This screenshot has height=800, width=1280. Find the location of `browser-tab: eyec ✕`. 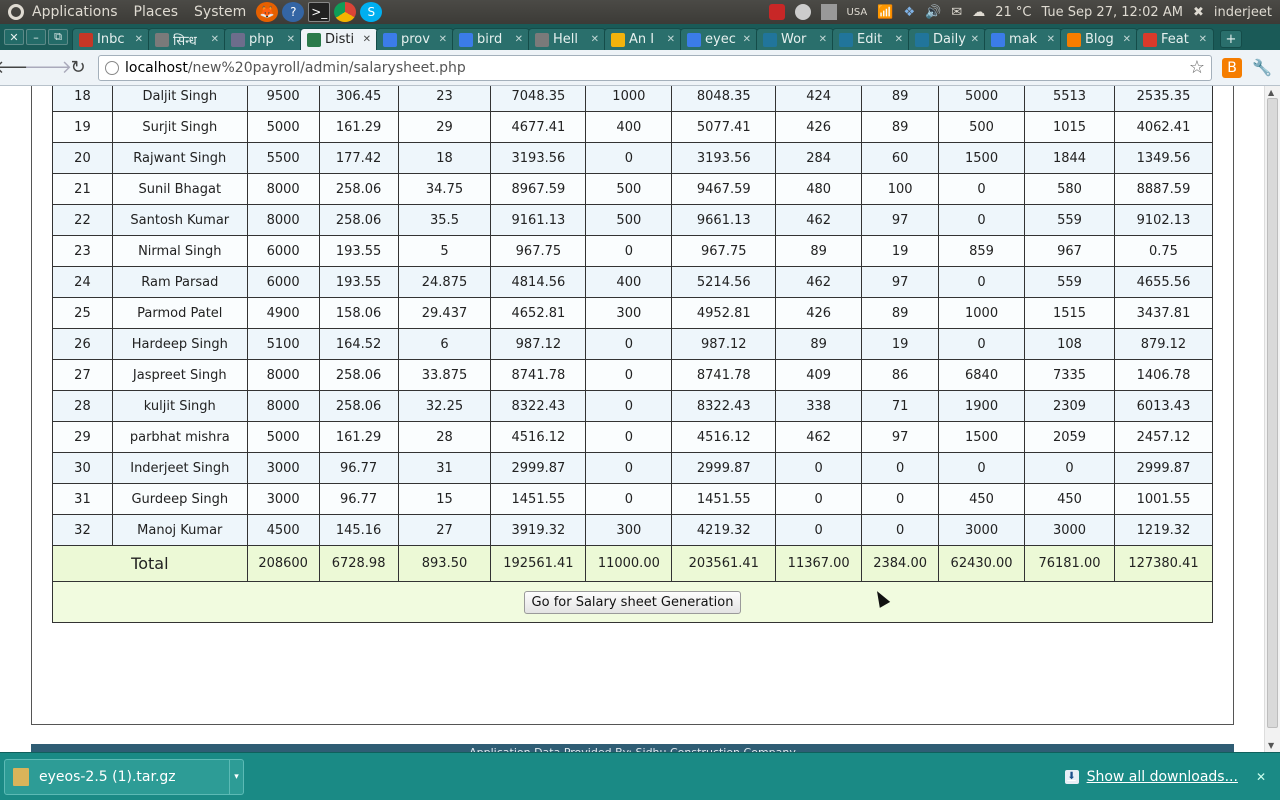

browser-tab: eyec ✕ is located at coordinates (719, 39).